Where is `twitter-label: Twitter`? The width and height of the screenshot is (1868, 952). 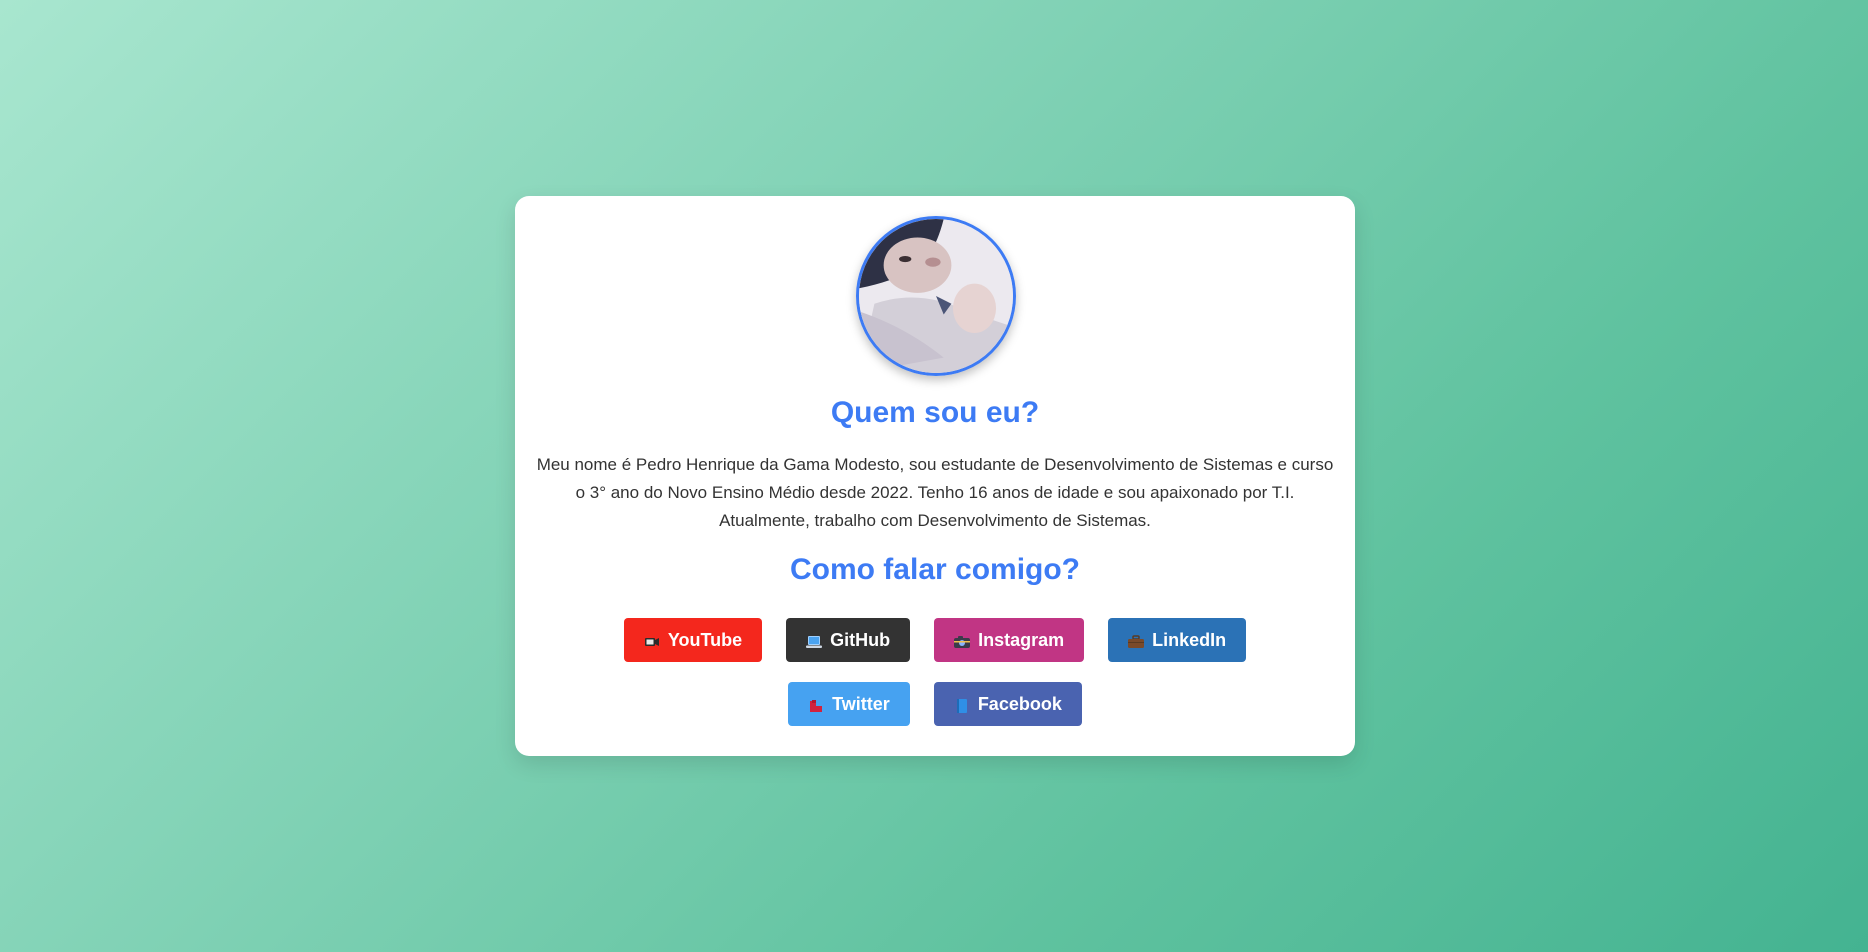
twitter-label: Twitter is located at coordinates (861, 703).